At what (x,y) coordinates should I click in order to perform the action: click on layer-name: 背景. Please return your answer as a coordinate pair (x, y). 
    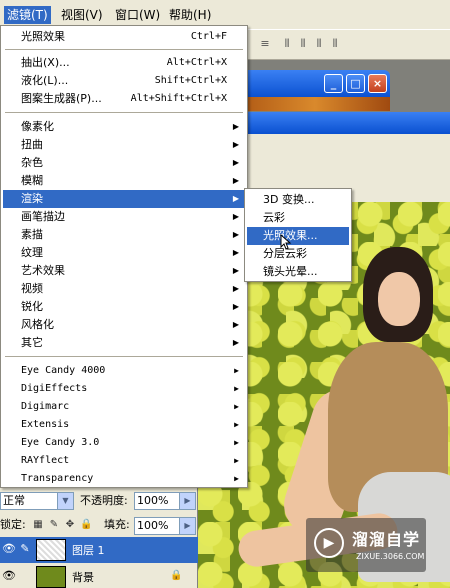
    Looking at the image, I should click on (83, 577).